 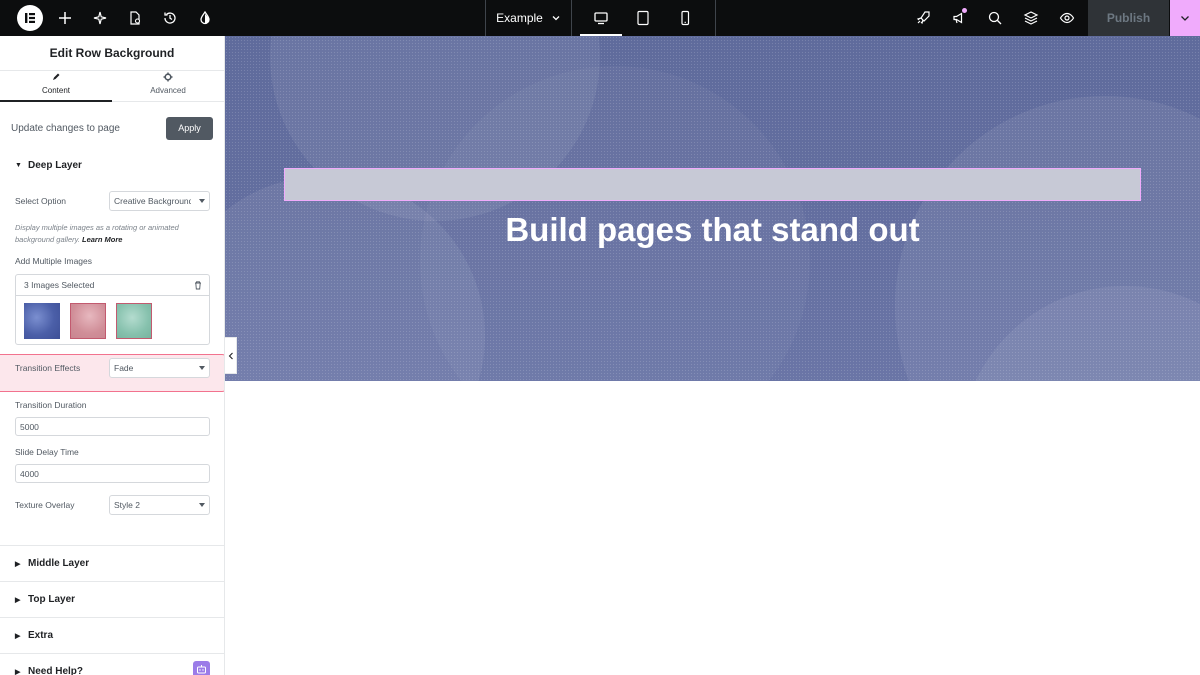 I want to click on tab-content: Content, so click(x=56, y=86).